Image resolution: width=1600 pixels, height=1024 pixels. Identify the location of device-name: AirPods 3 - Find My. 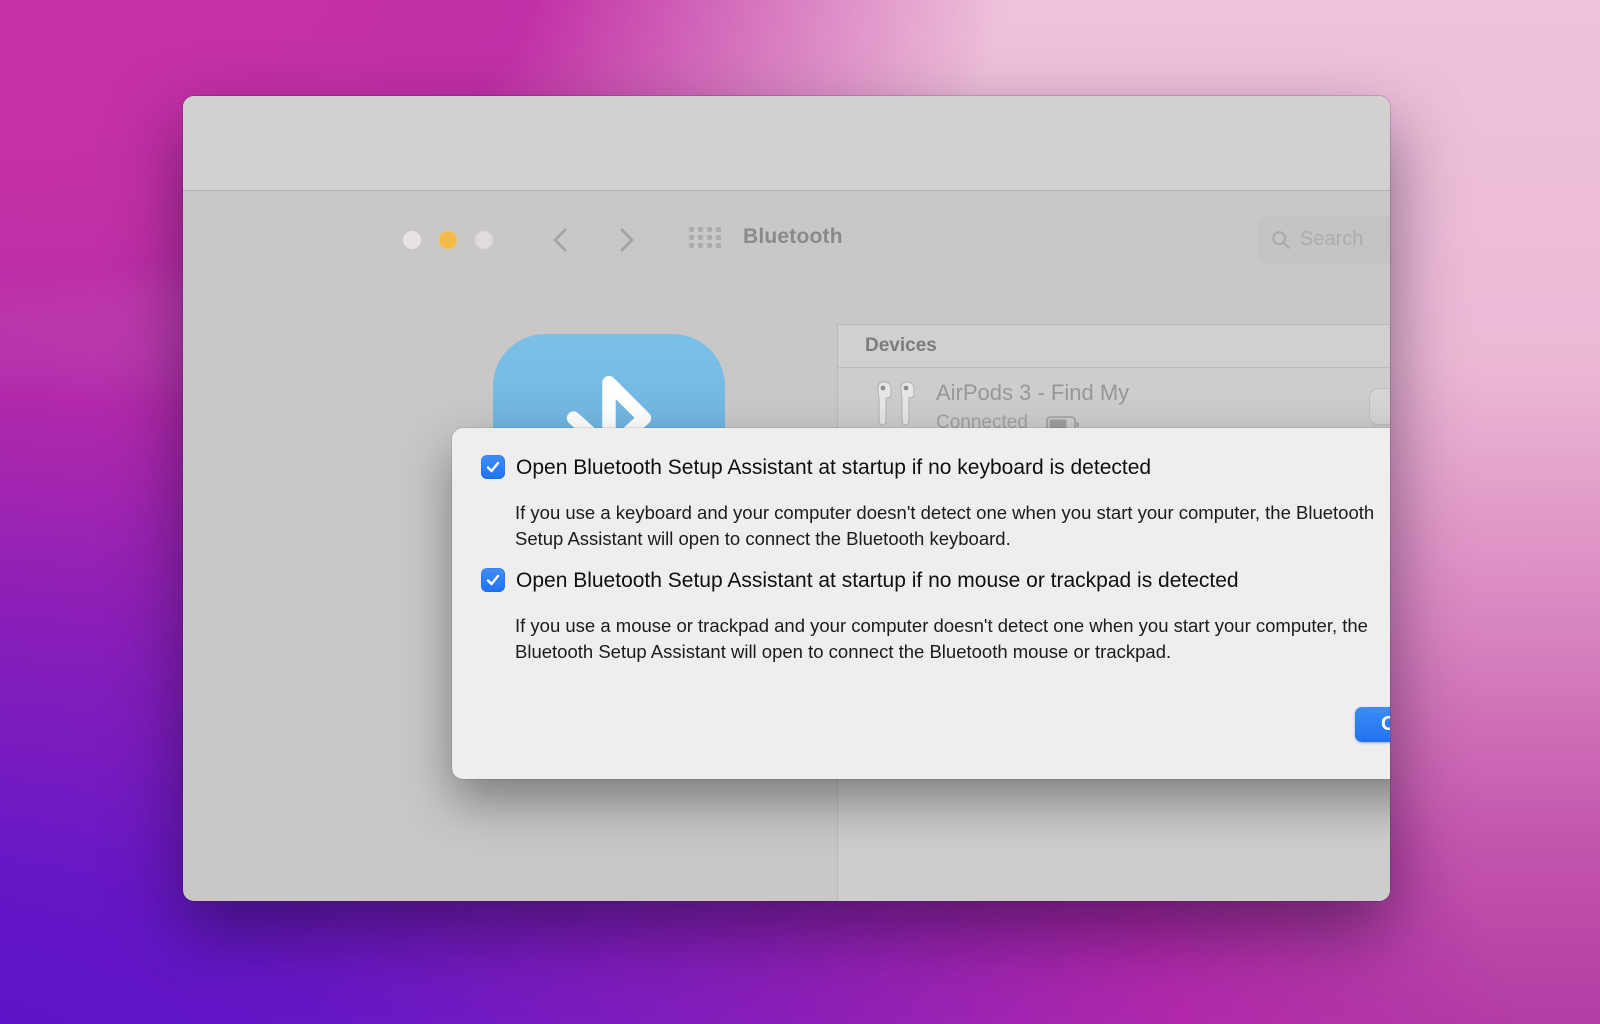
(1033, 392).